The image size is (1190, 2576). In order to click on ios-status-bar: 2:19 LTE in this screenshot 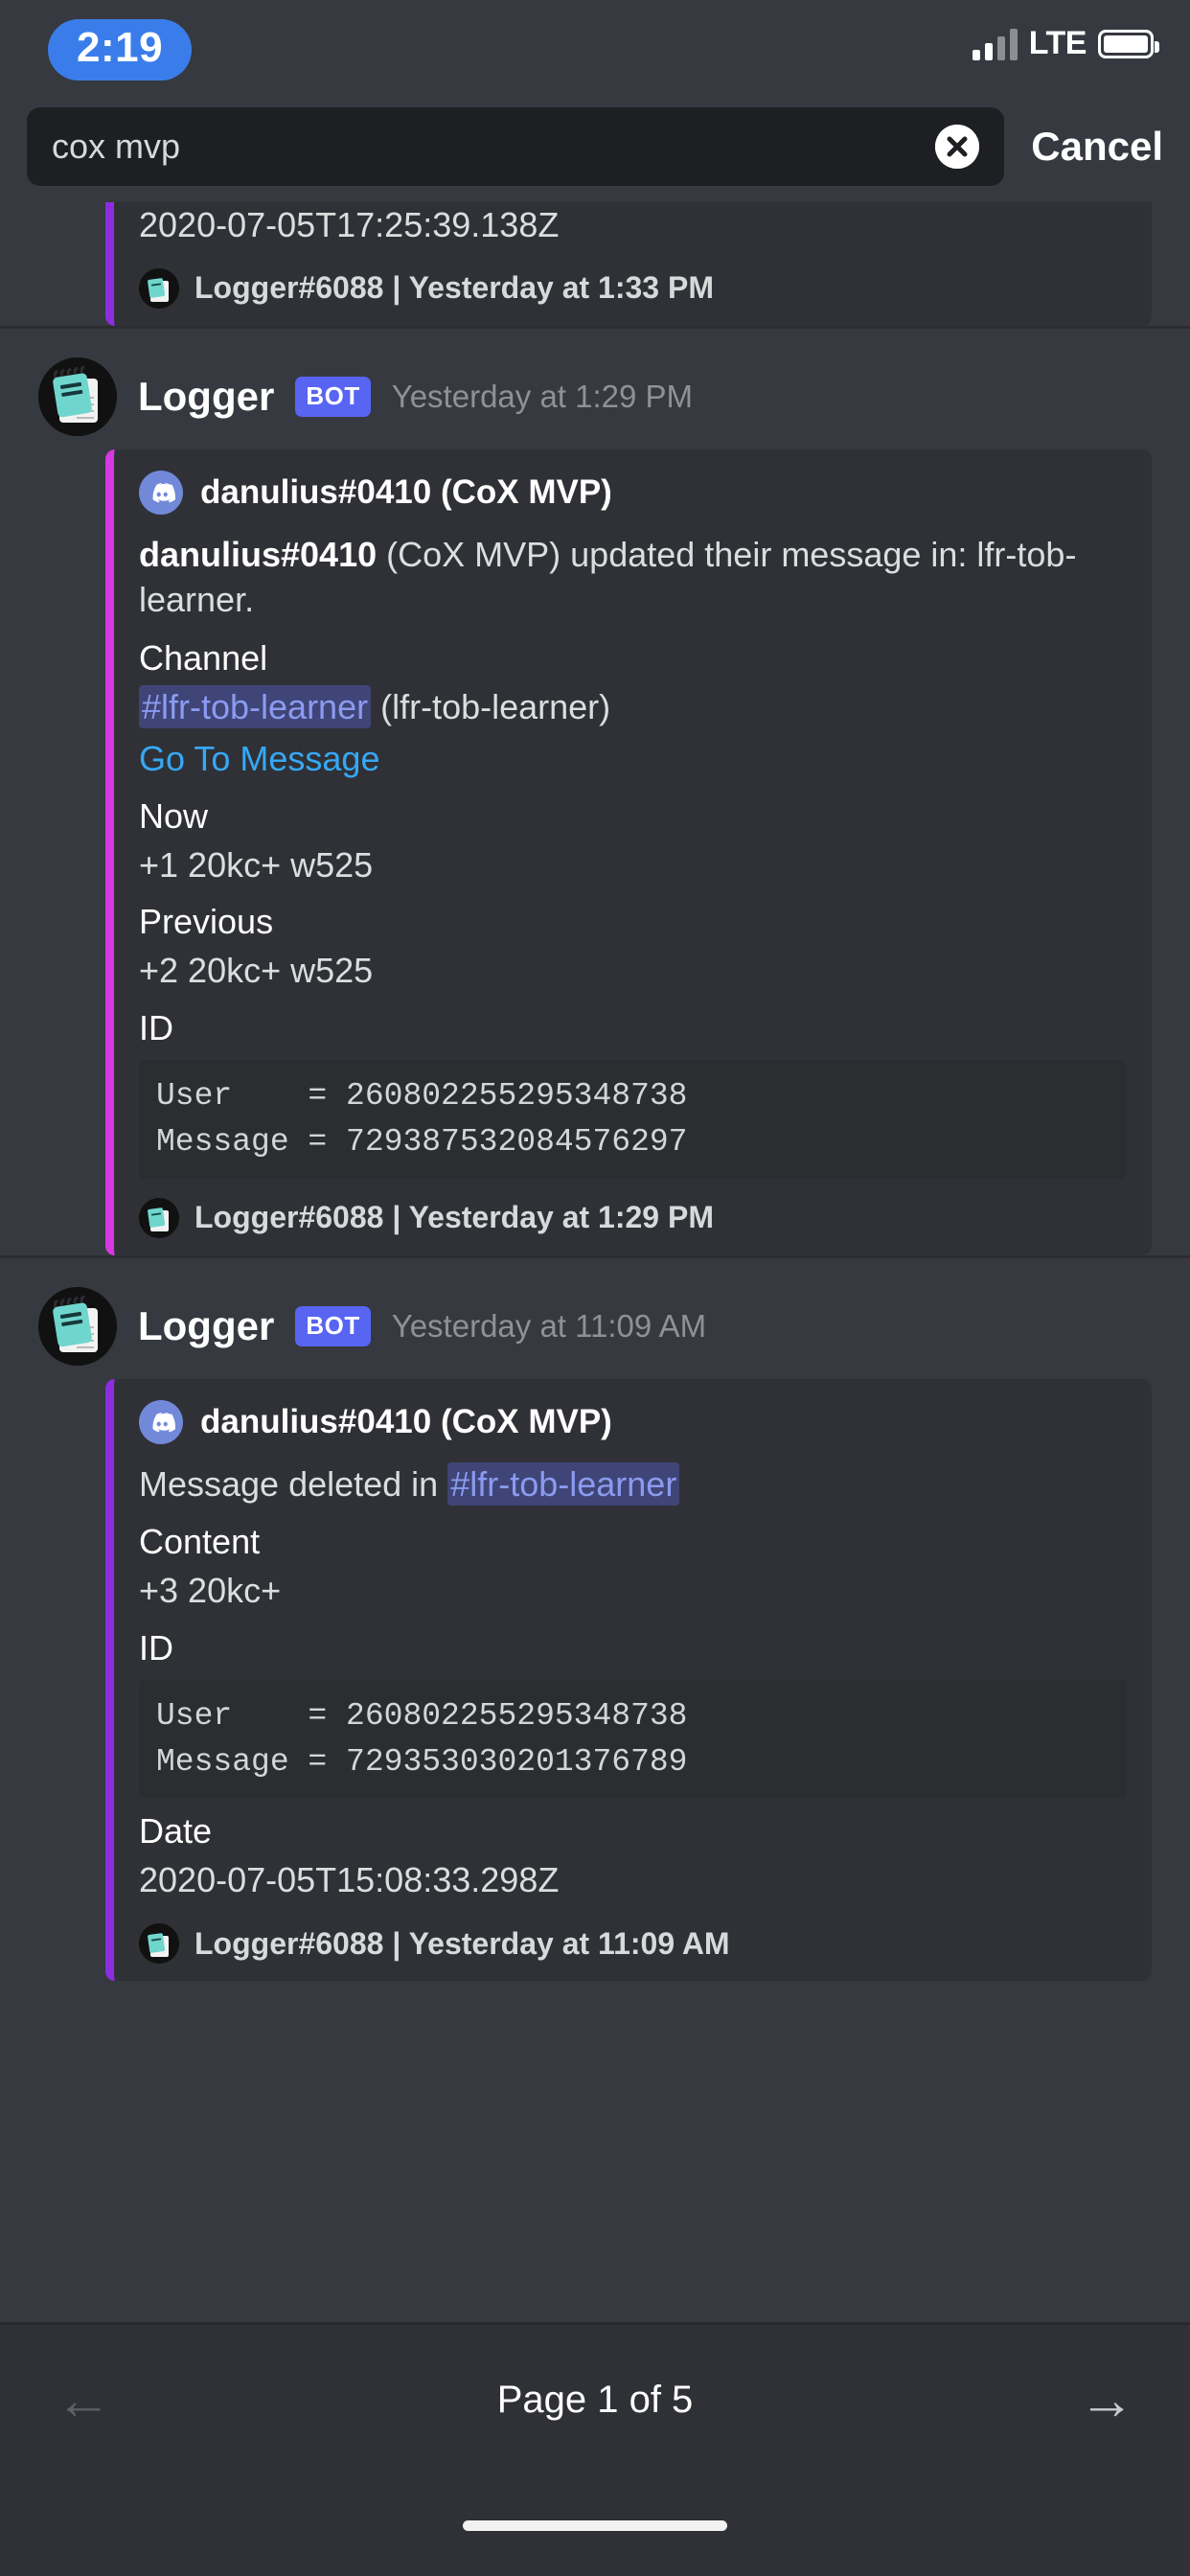, I will do `click(595, 48)`.